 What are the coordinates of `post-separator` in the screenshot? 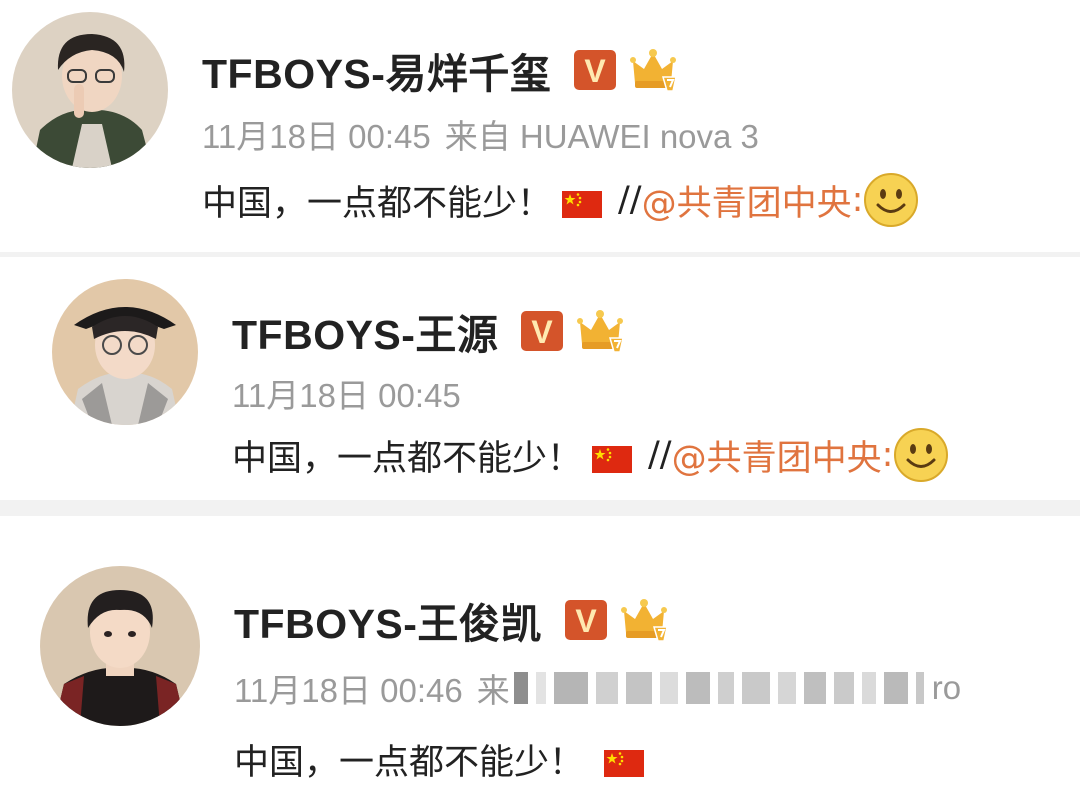 It's located at (540, 508).